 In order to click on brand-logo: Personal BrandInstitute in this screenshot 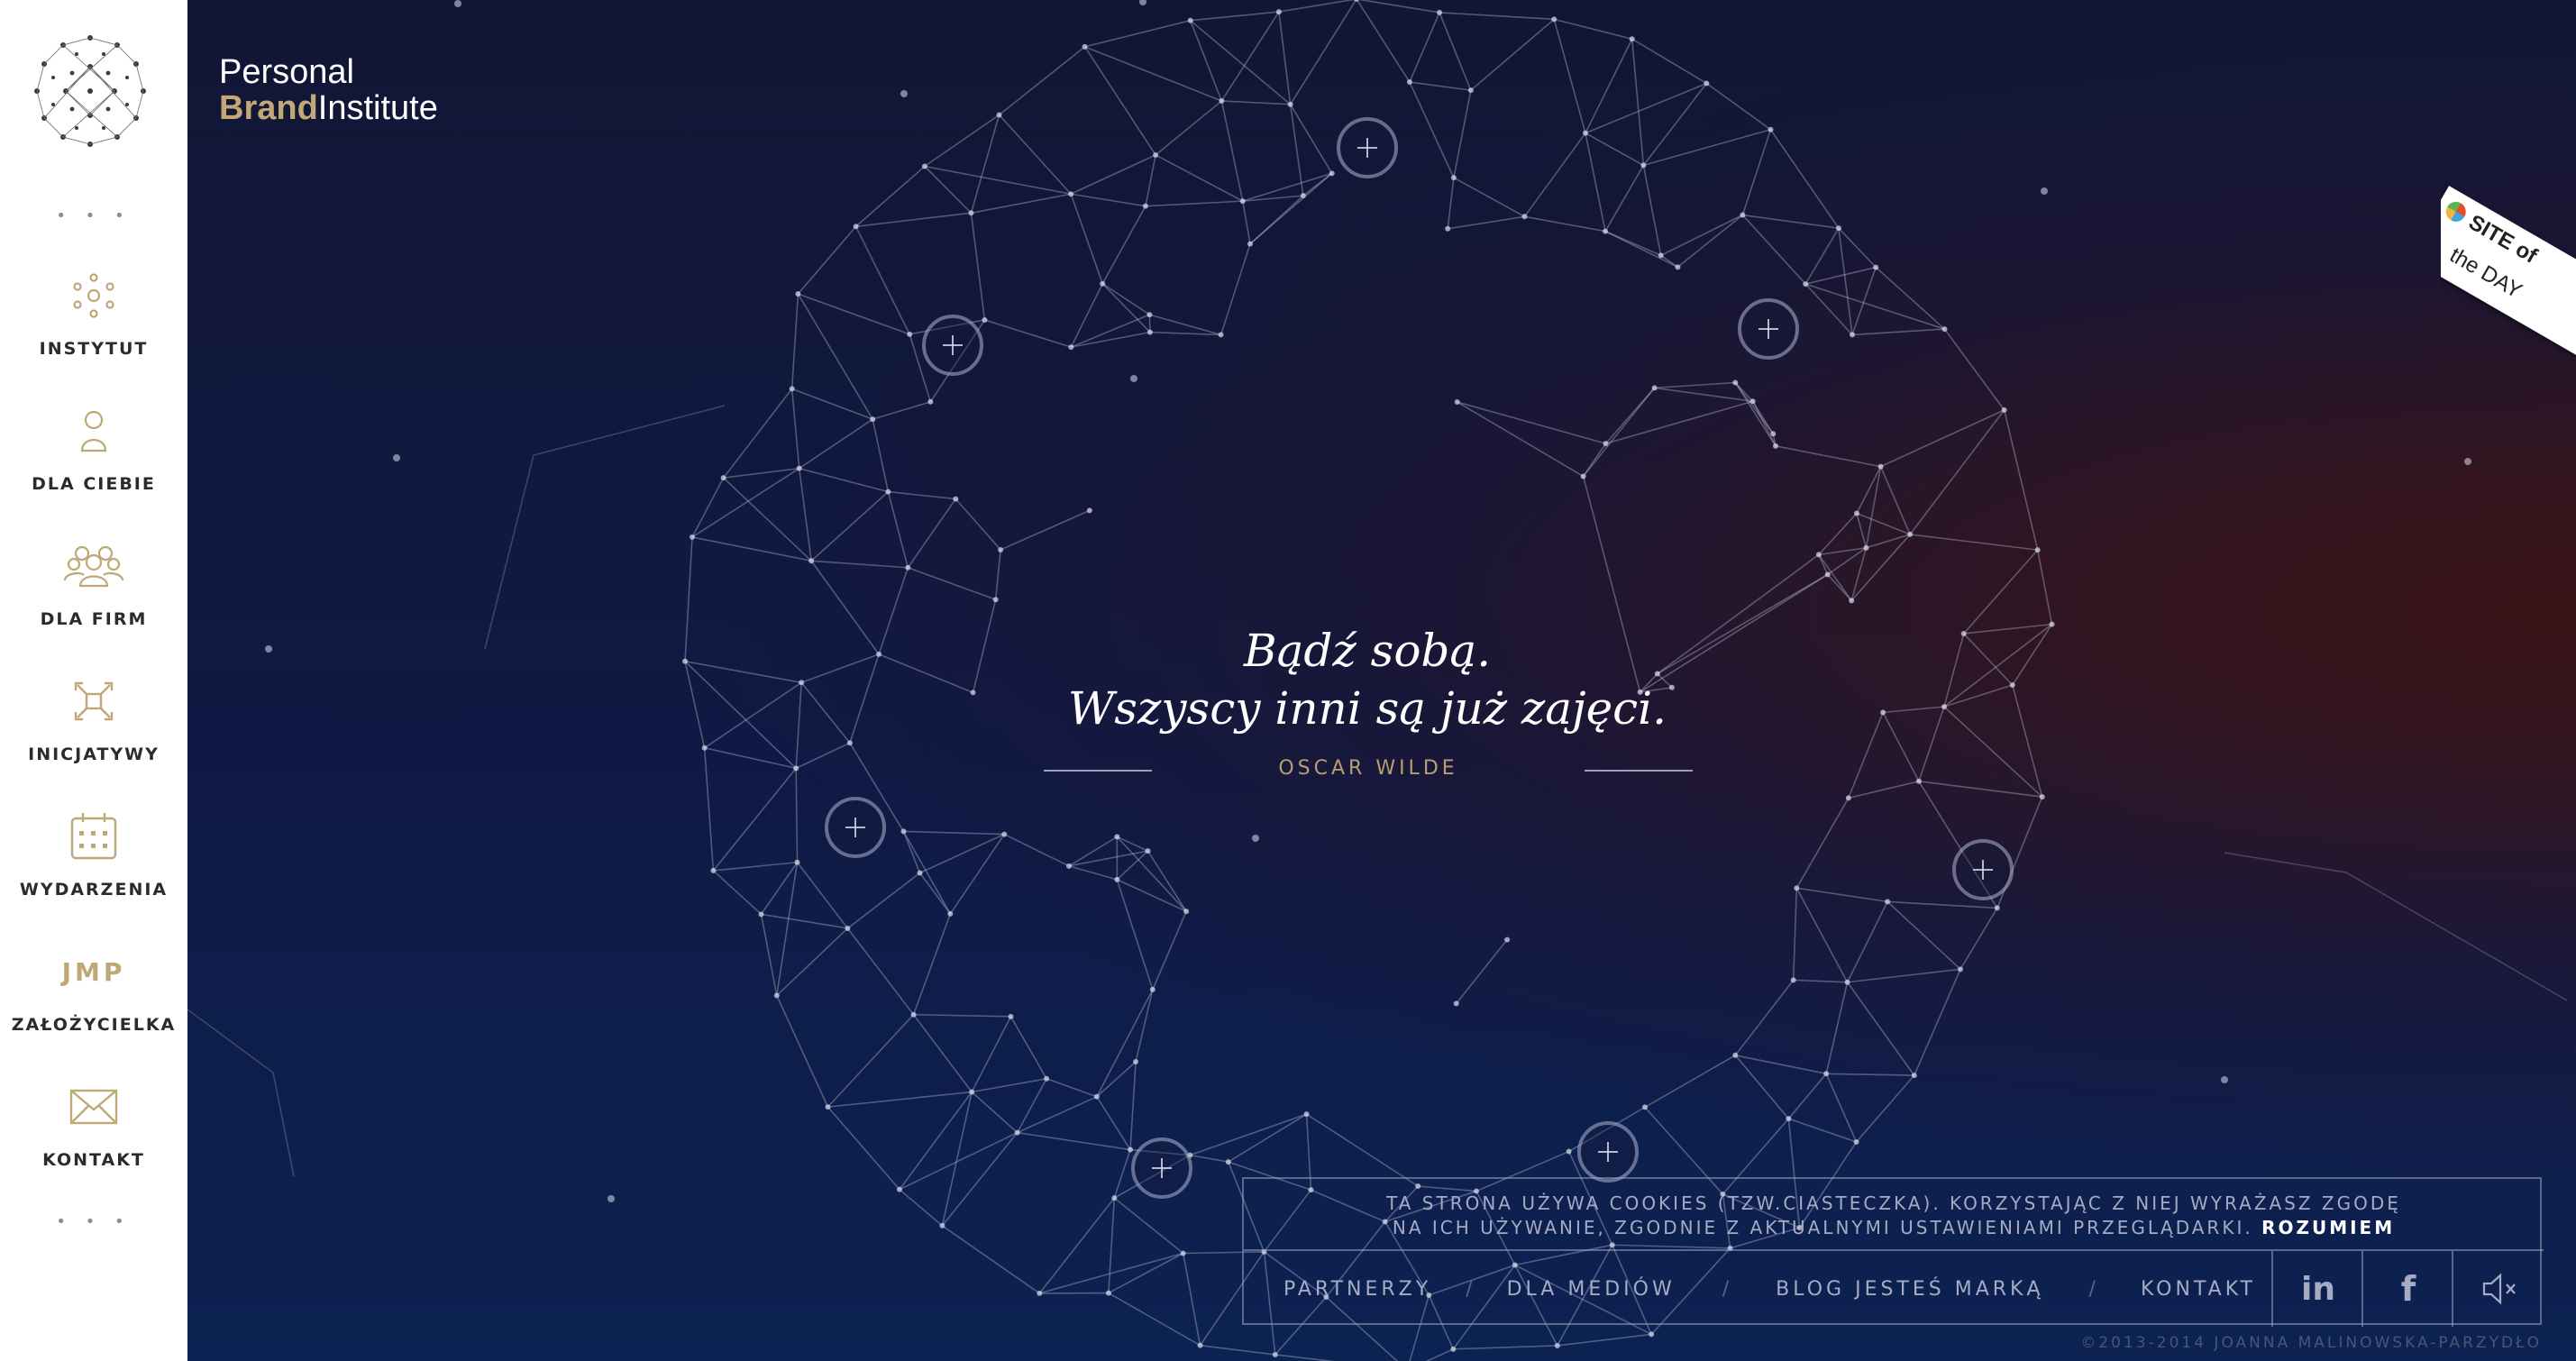, I will do `click(328, 90)`.